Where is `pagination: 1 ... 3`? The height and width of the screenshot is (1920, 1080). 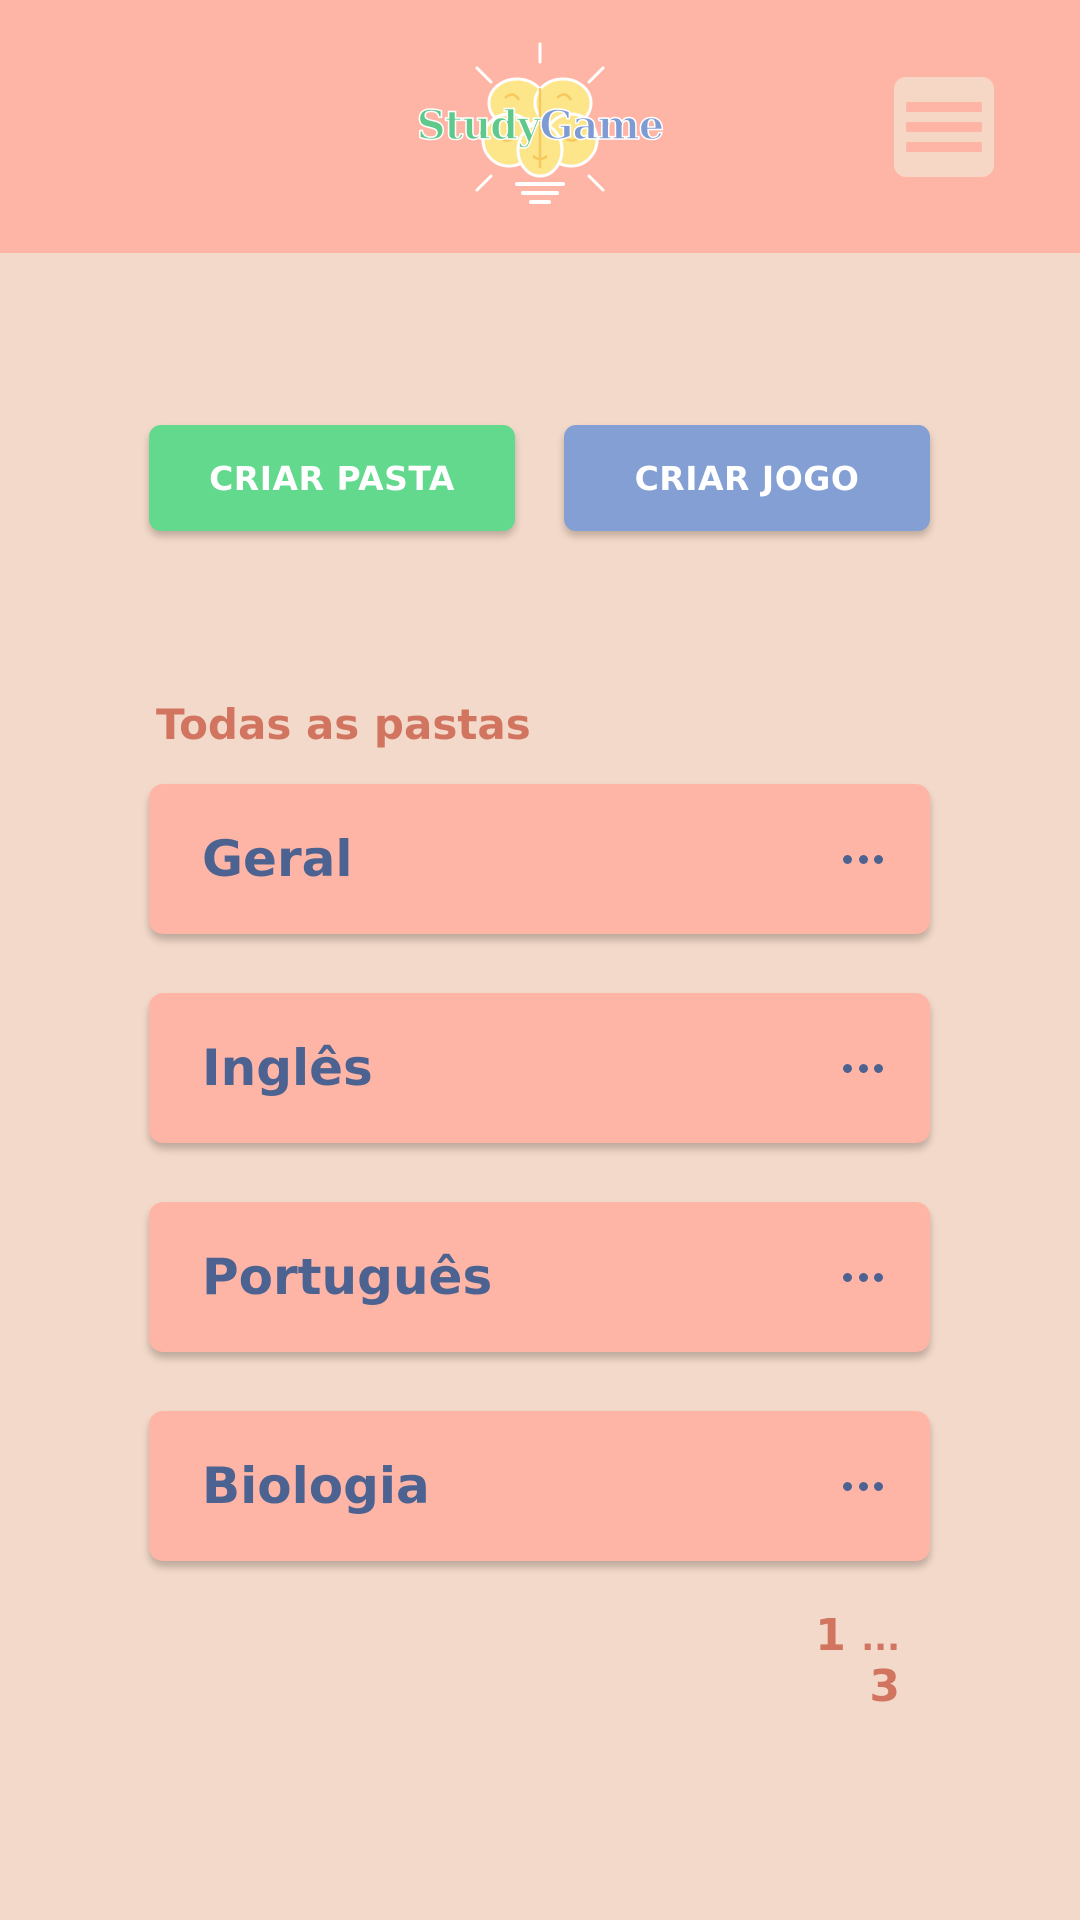 pagination: 1 ... 3 is located at coordinates (840, 1661).